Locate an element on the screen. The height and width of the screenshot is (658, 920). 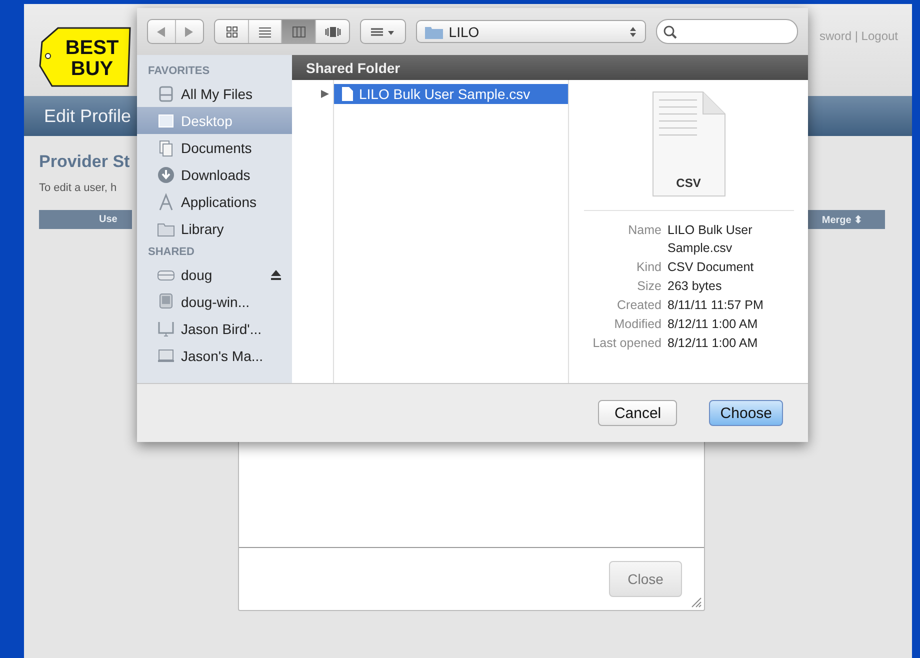
view-button is located at coordinates (299, 31).